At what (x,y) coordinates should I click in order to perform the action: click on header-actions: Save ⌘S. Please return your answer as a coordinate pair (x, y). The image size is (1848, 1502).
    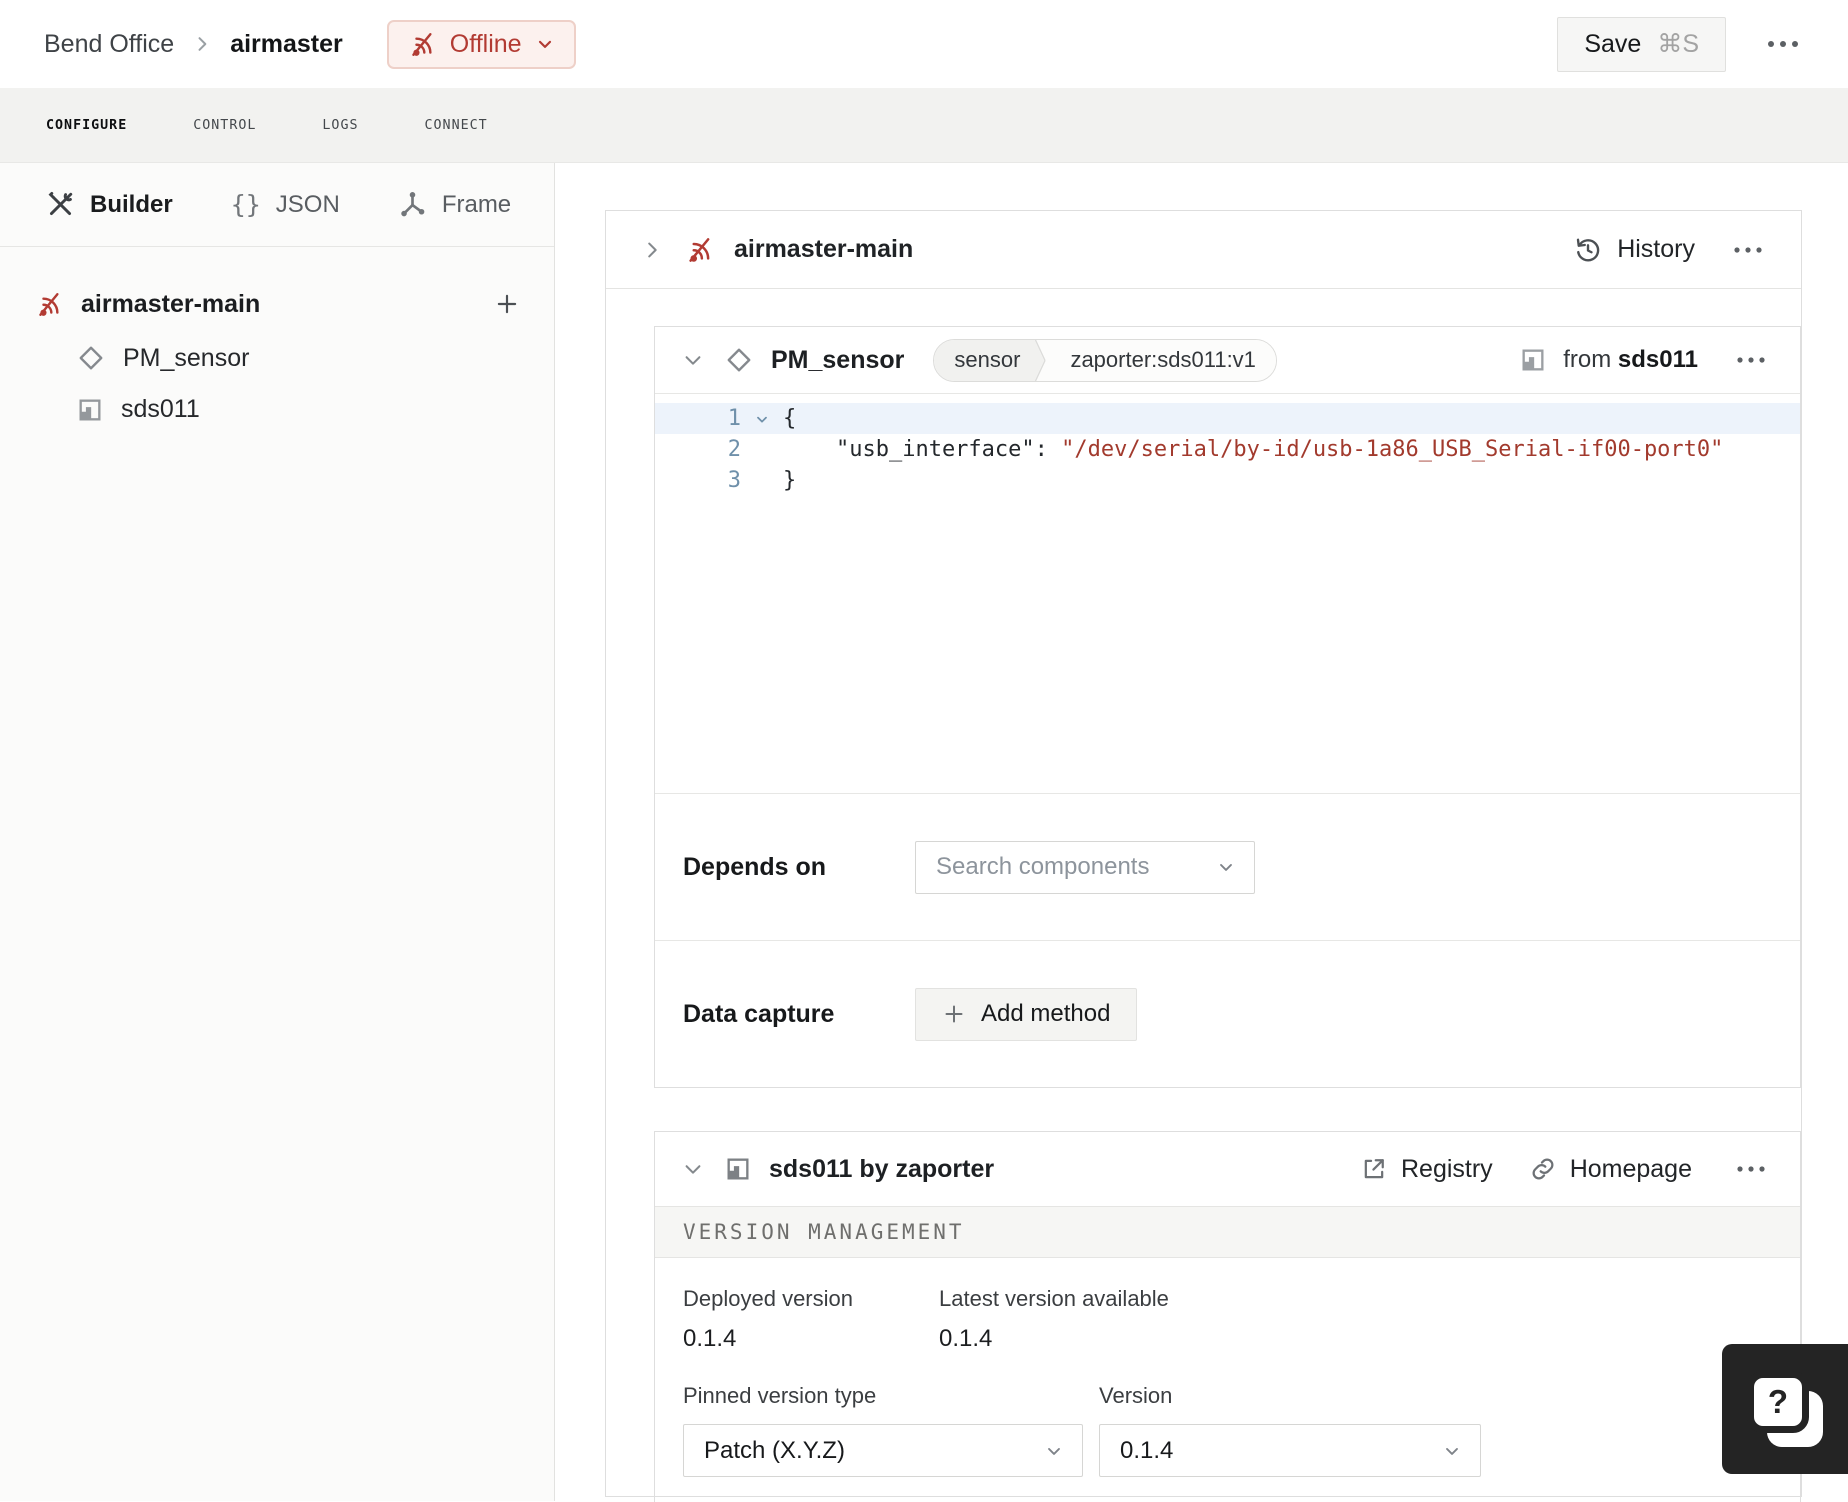
    Looking at the image, I should click on (1682, 44).